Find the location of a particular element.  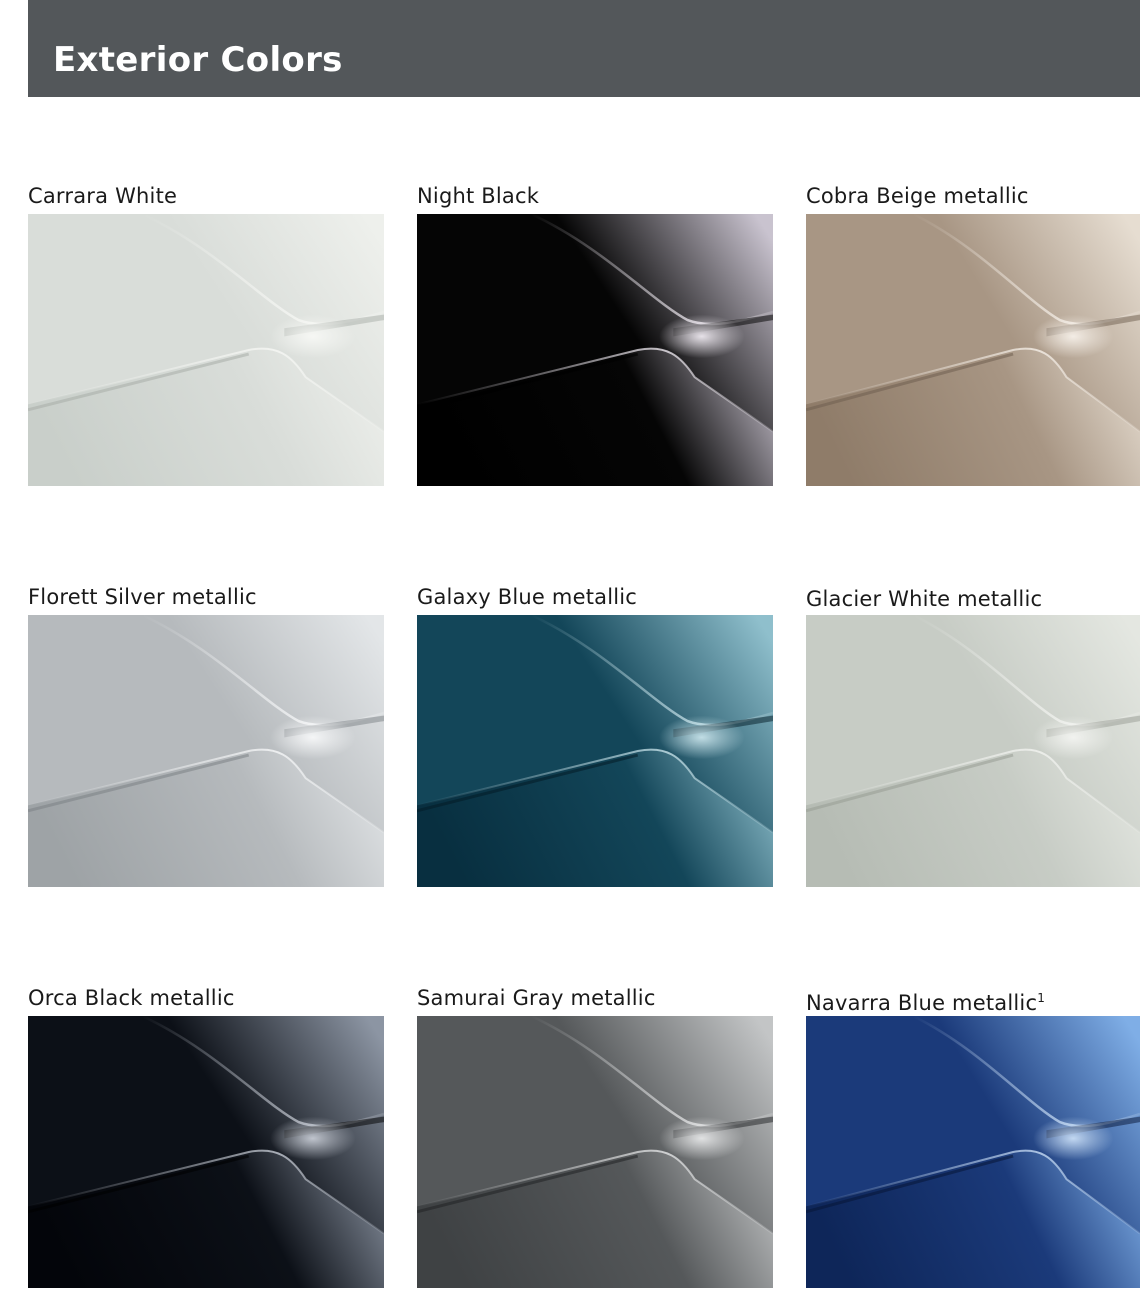

color-option-glacier-white-metallic: Glacier White metallic is located at coordinates (973, 735).